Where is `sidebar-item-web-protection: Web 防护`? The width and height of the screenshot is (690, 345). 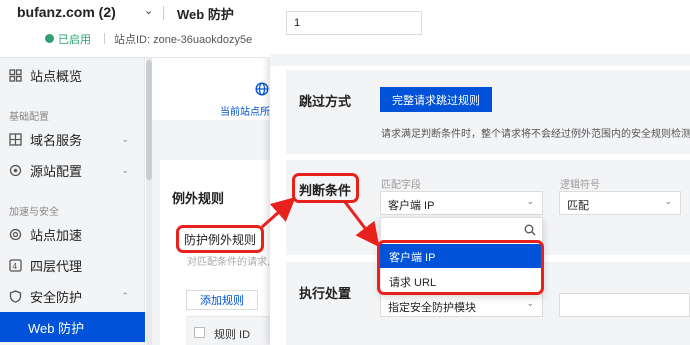 sidebar-item-web-protection: Web 防护 is located at coordinates (72, 327).